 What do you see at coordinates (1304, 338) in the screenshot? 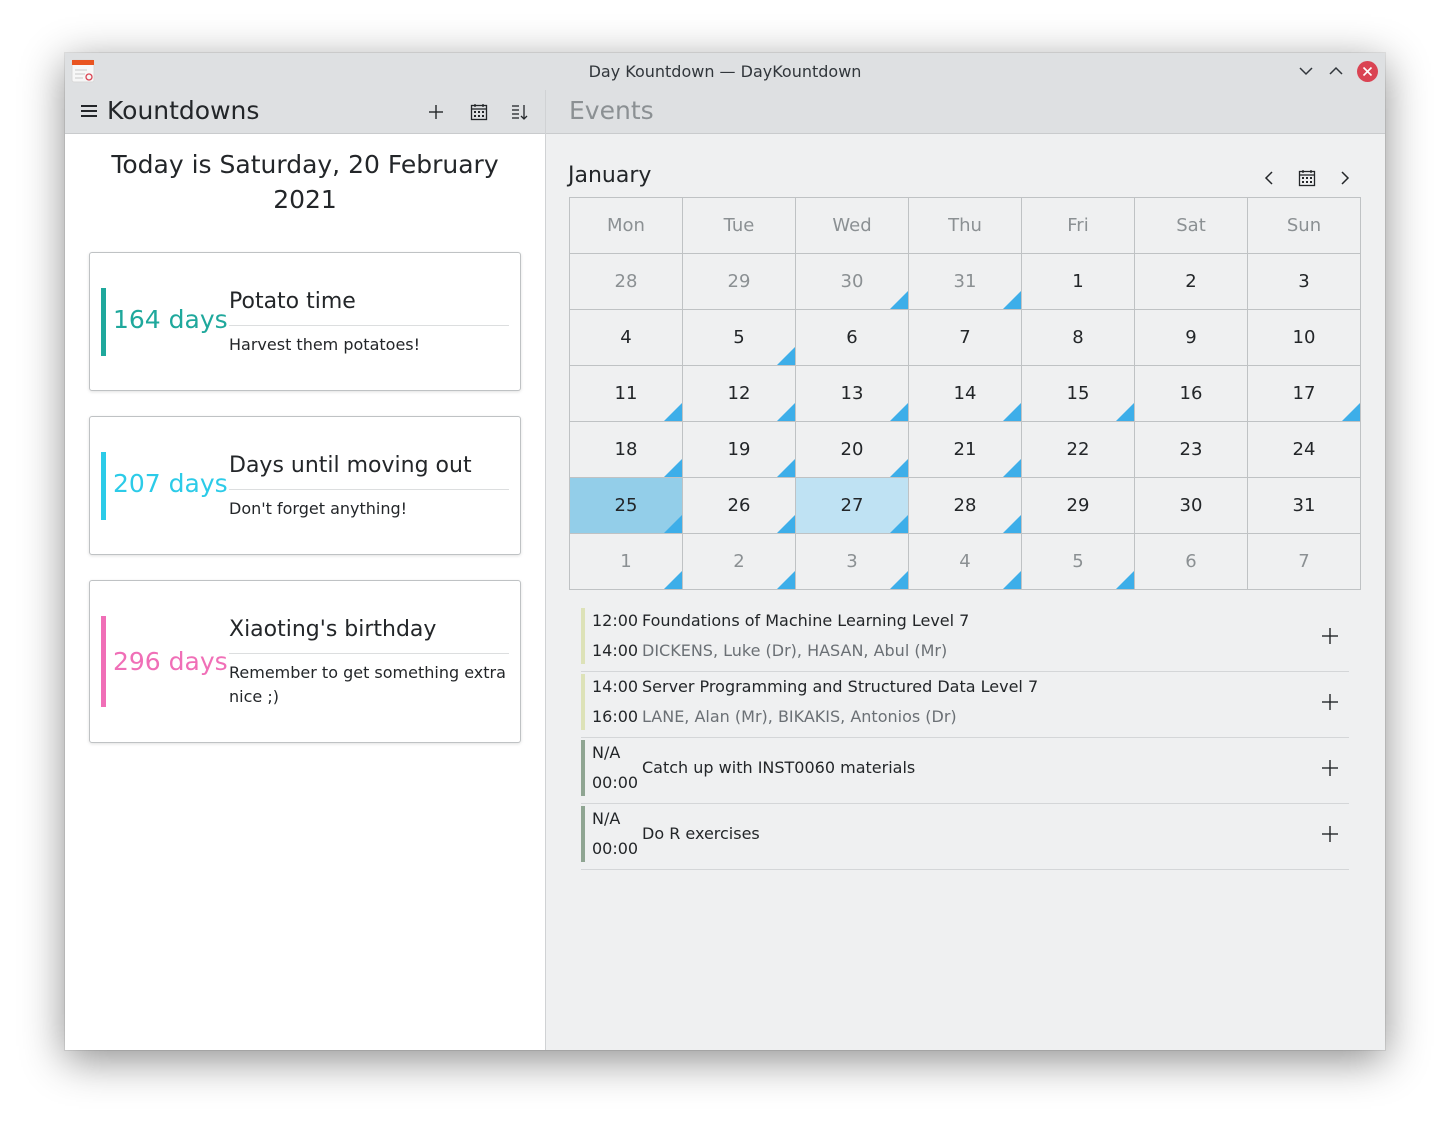
I see `calendar-day: 10` at bounding box center [1304, 338].